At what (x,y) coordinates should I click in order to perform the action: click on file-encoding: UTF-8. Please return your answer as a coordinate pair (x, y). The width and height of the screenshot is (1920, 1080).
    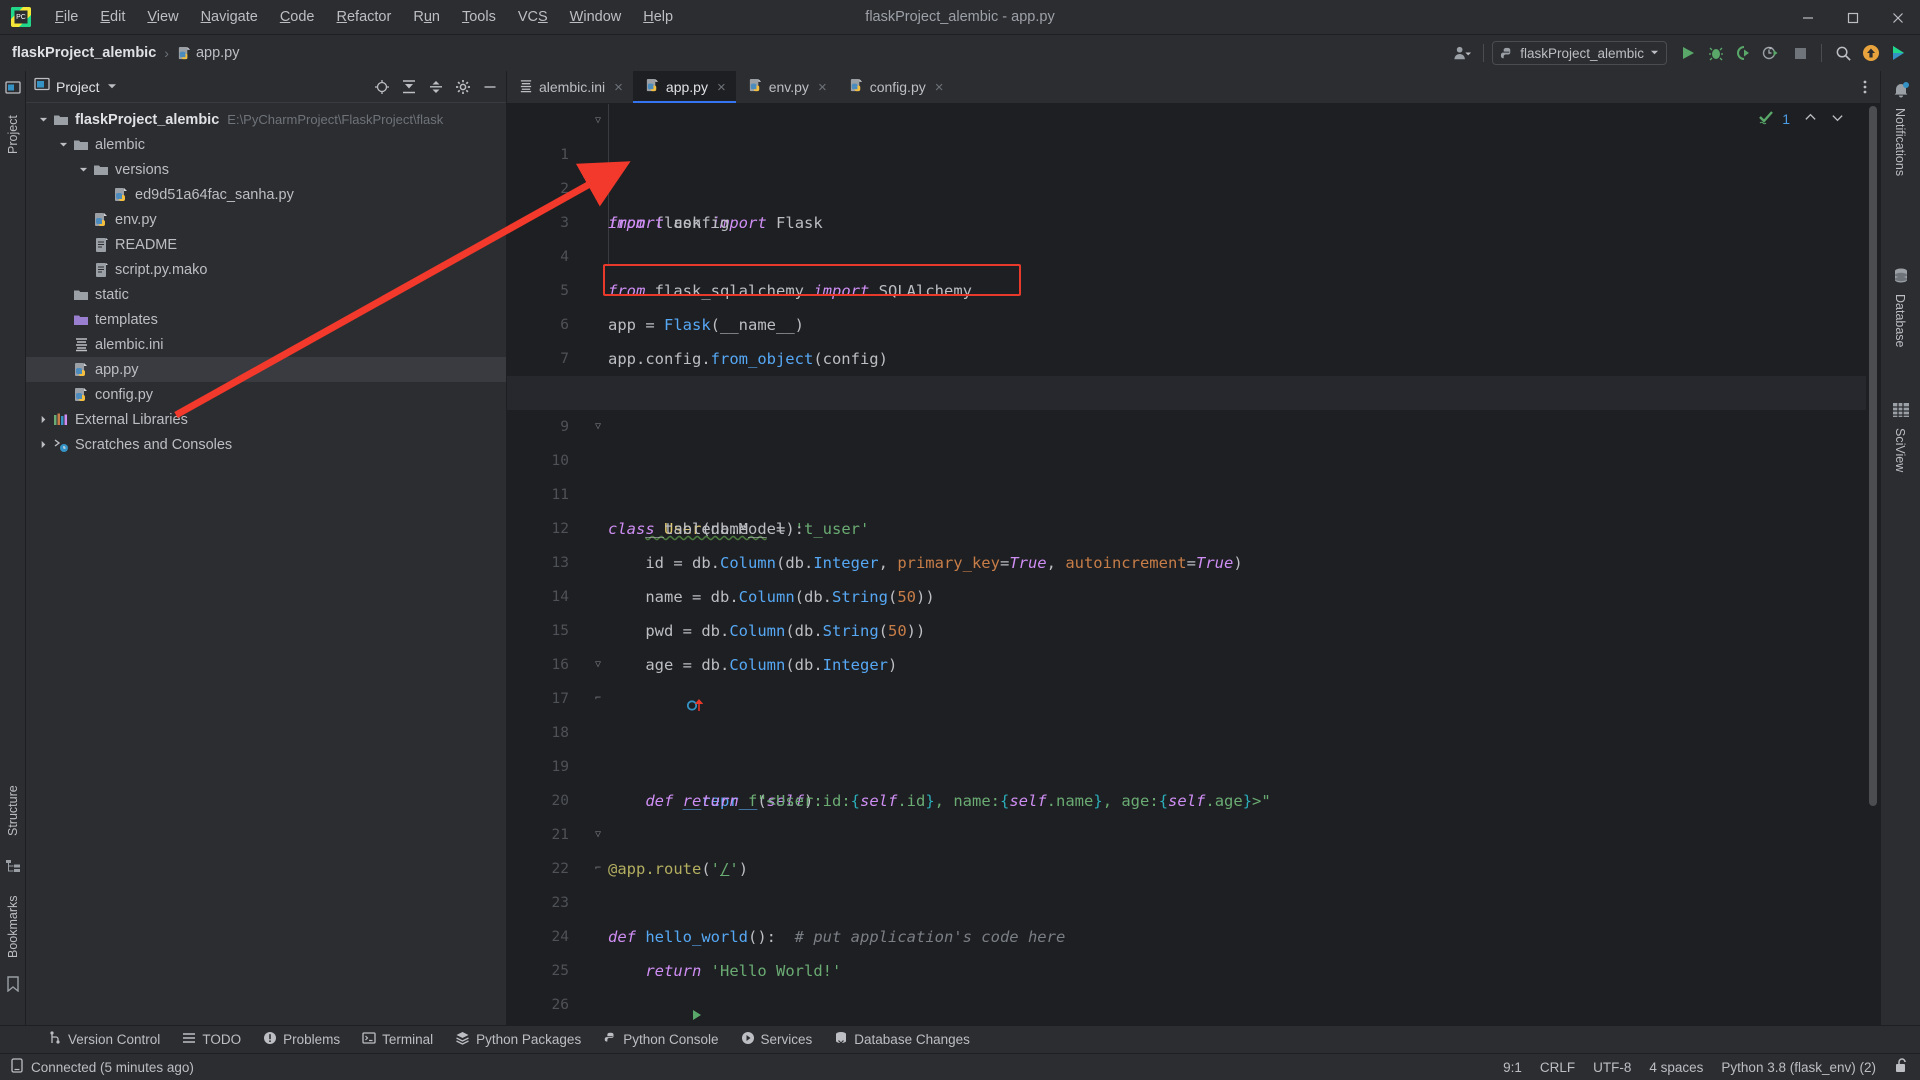
    Looking at the image, I should click on (1612, 1067).